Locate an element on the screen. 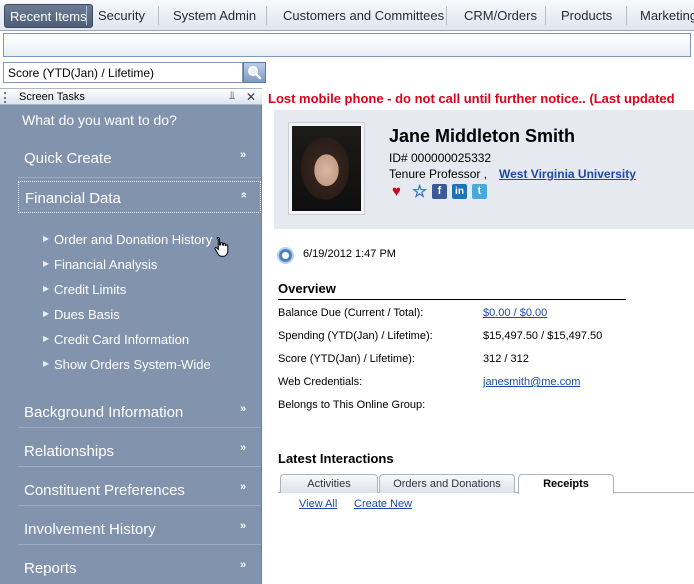 The height and width of the screenshot is (584, 694). task-label: Dues Basis is located at coordinates (87, 314).